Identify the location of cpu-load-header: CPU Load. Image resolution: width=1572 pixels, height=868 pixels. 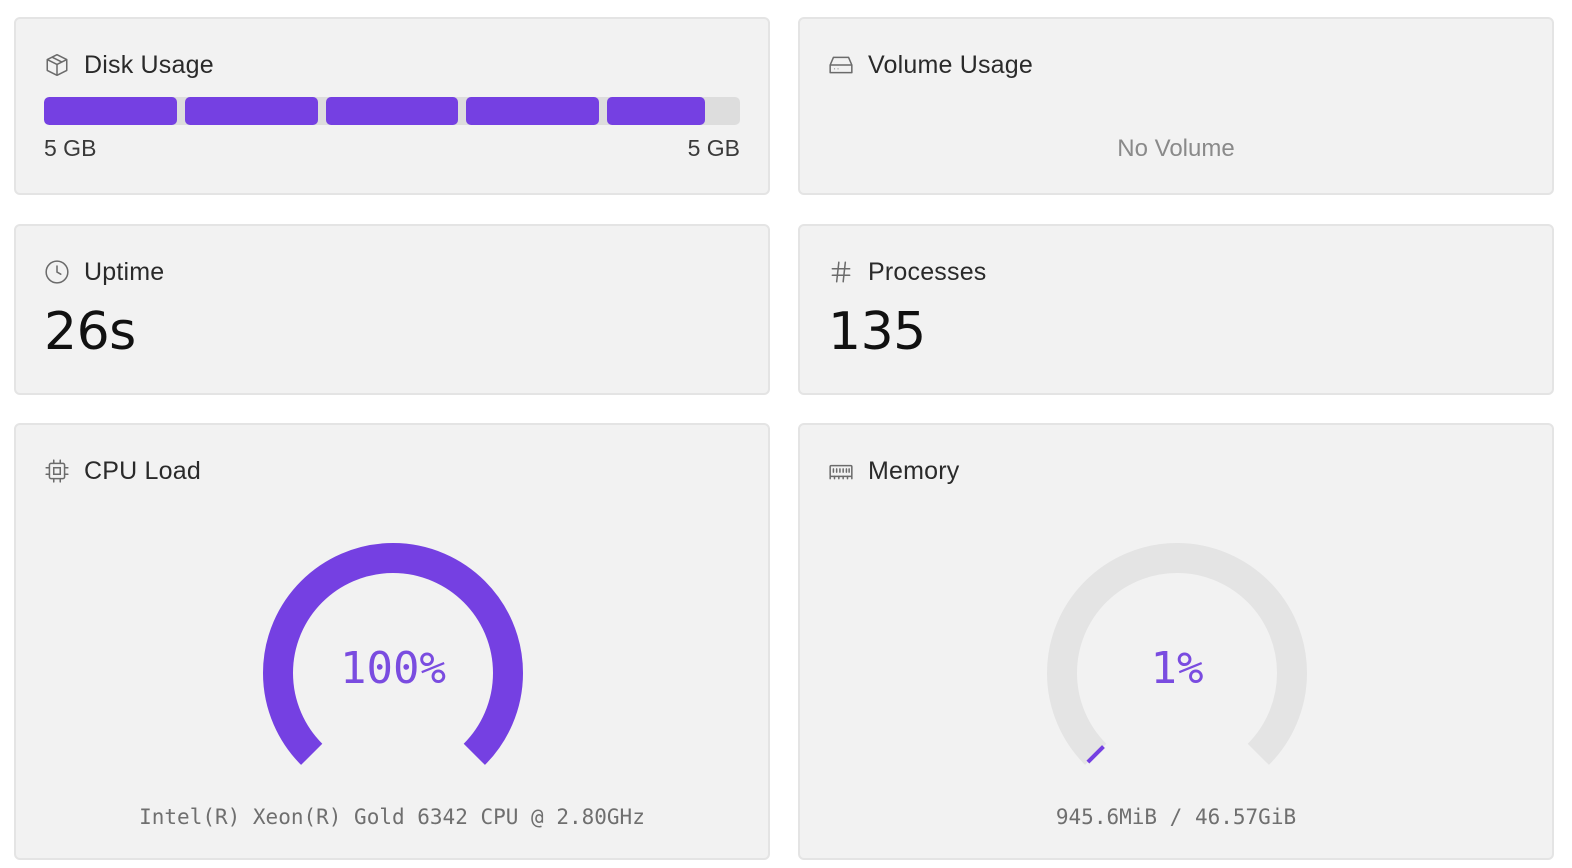
(122, 471).